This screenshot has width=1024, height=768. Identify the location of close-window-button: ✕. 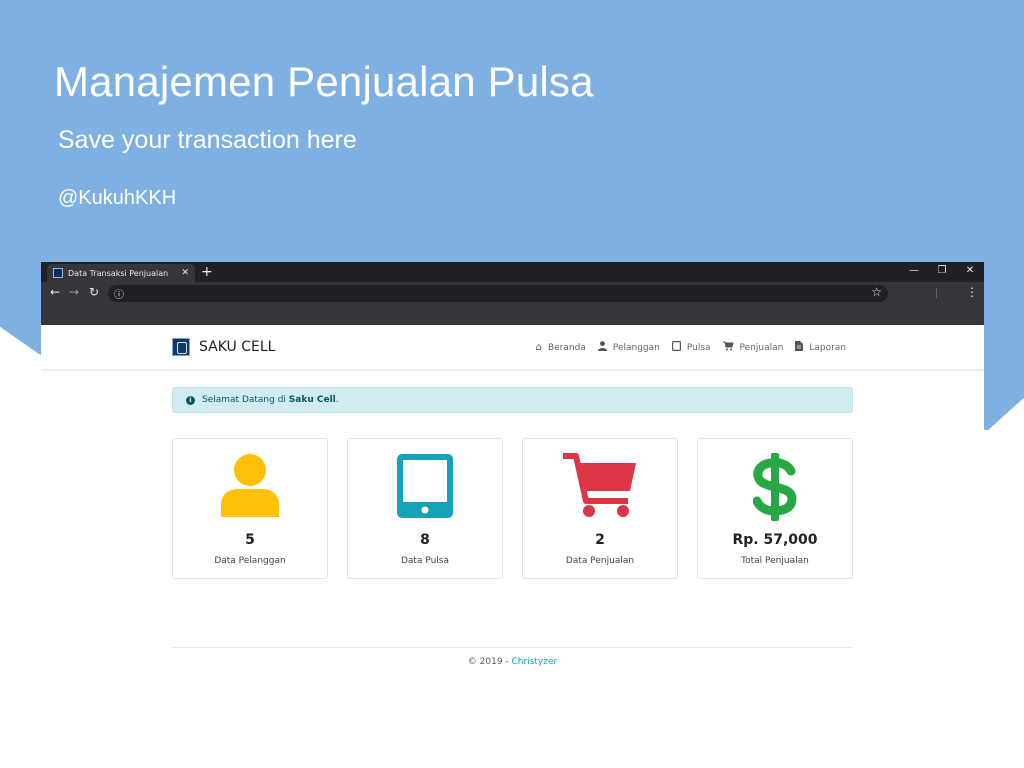
(970, 272).